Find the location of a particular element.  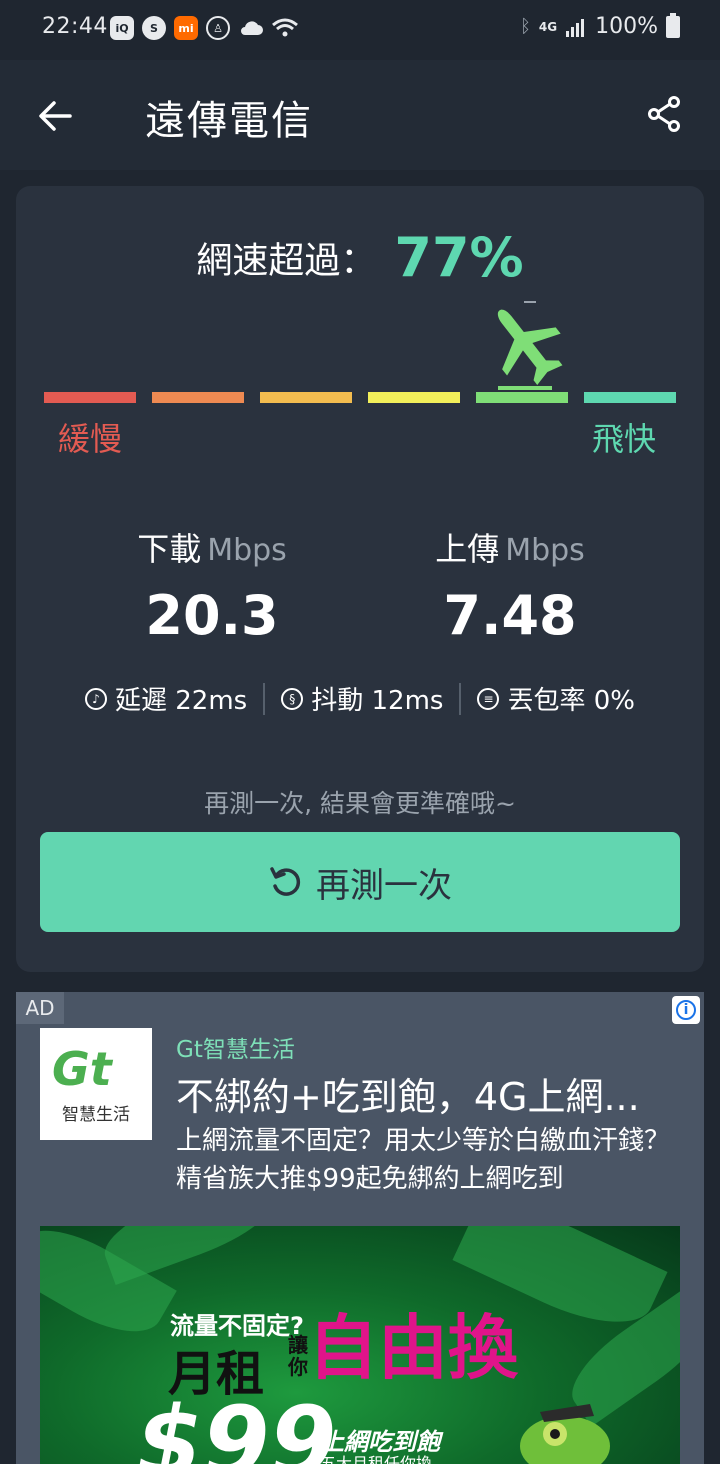

upload-metric: 上傳 Mbps 7.48 is located at coordinates (510, 585).